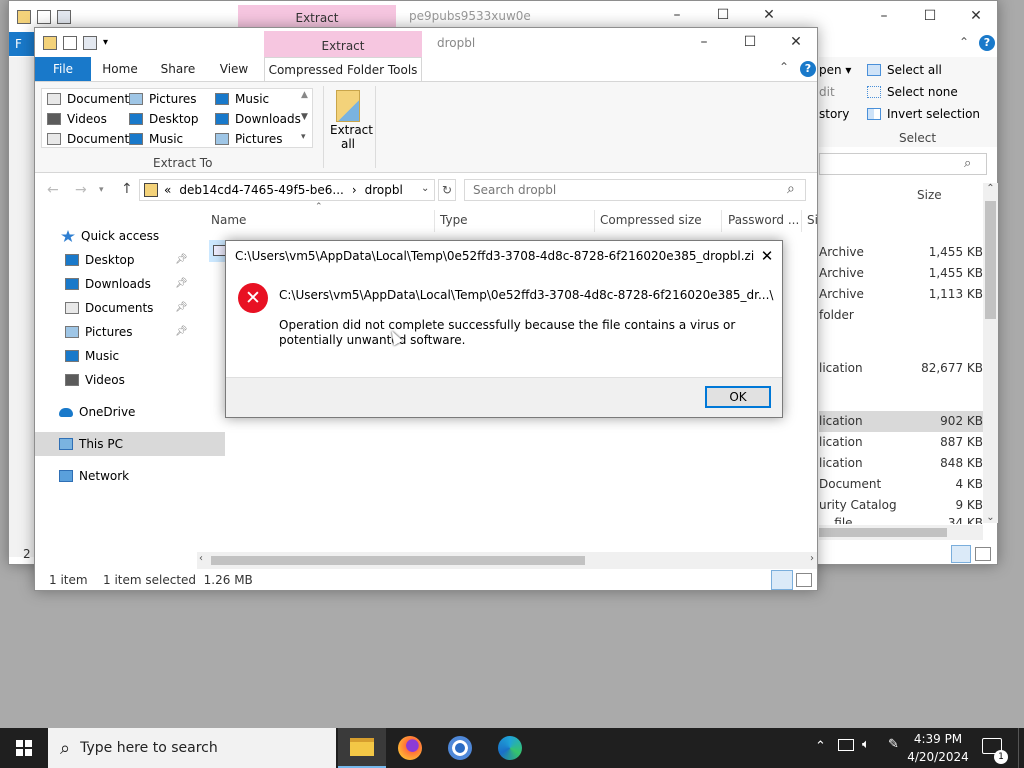 This screenshot has height=768, width=1024. Describe the element at coordinates (784, 67) in the screenshot. I see `front-ribbon-collapse-icon: ⌃` at that location.